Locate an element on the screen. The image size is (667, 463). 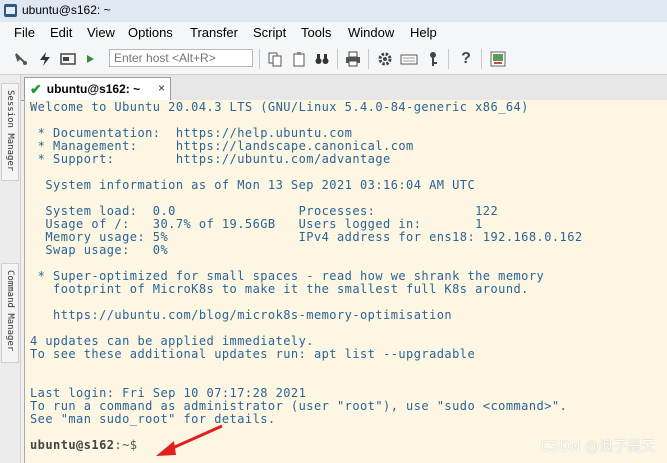
session-tab-bar: ✔ ubuntu@s162: ~ × is located at coordinates (344, 88).